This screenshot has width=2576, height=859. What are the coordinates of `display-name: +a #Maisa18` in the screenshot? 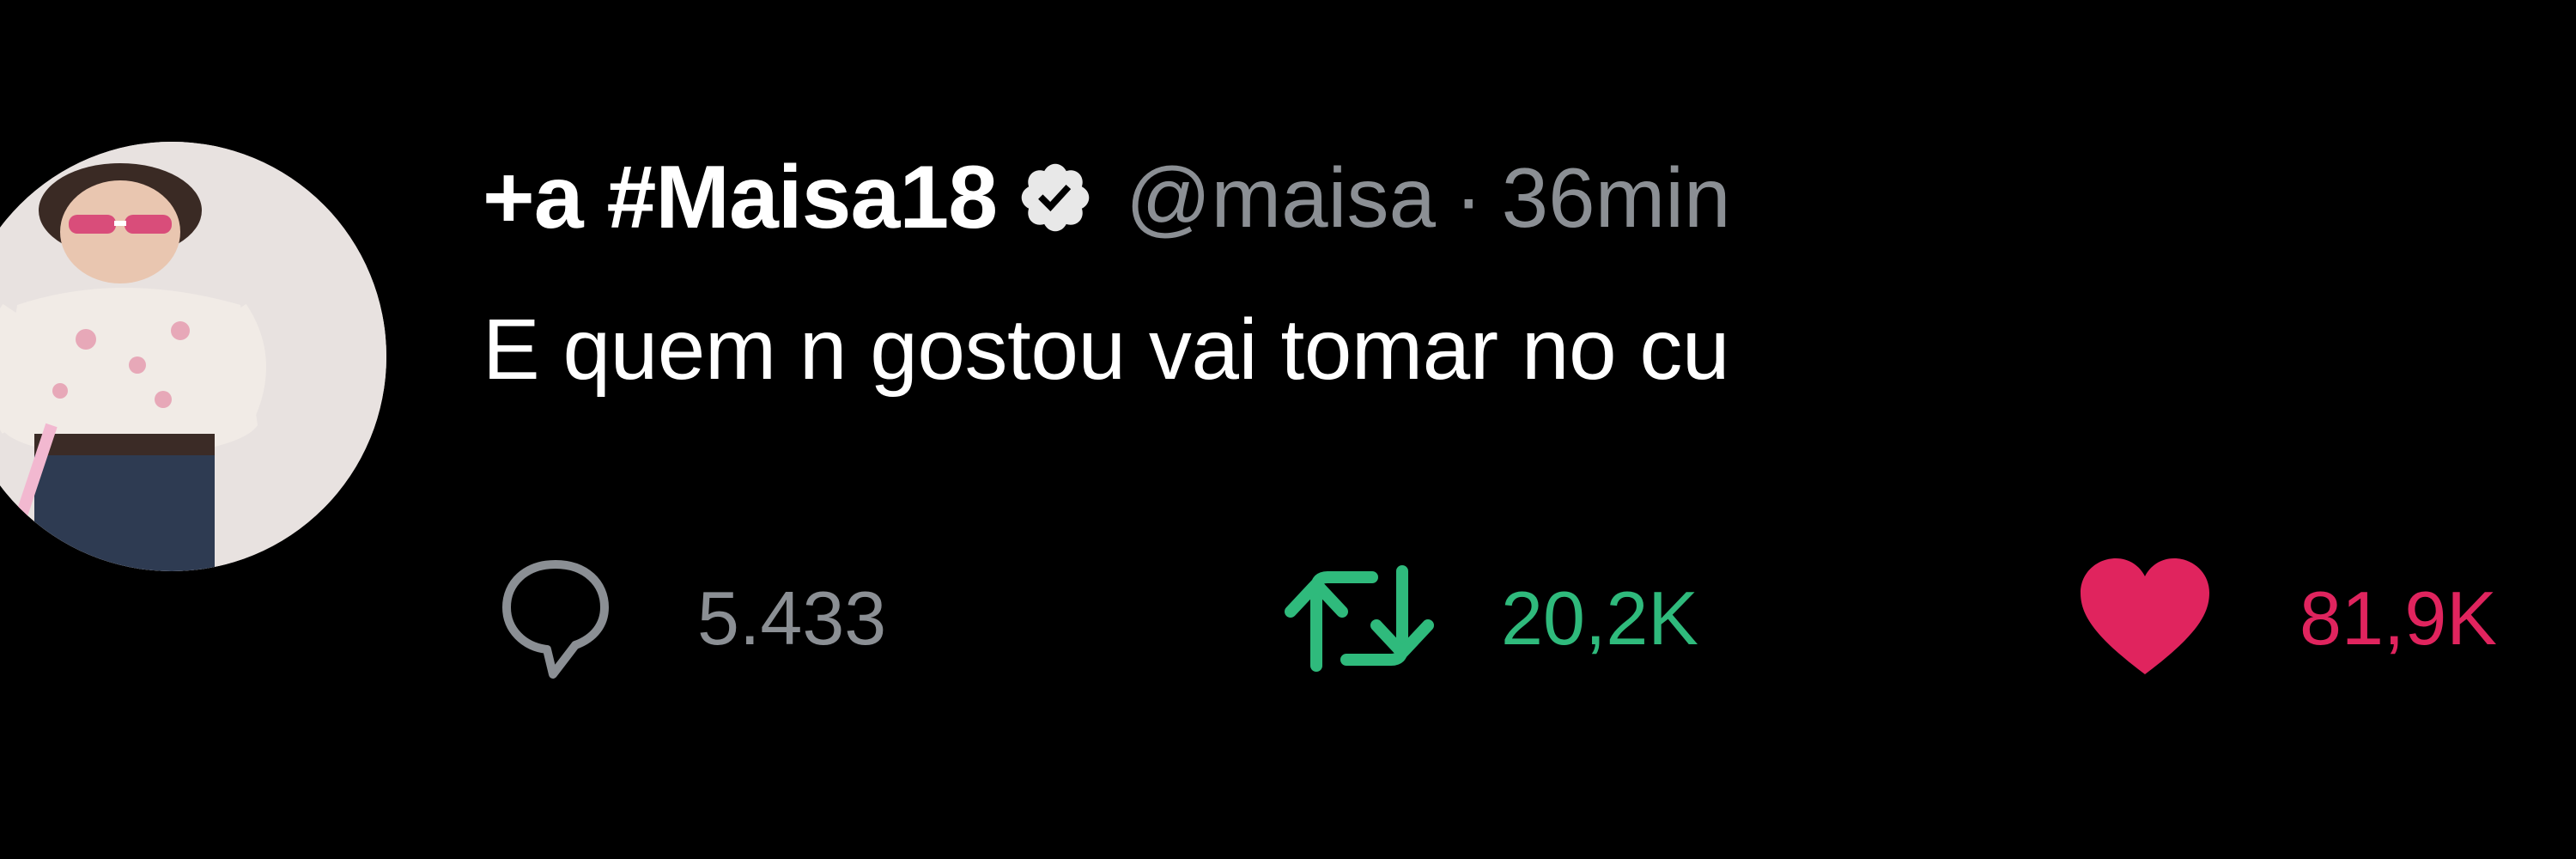 It's located at (740, 198).